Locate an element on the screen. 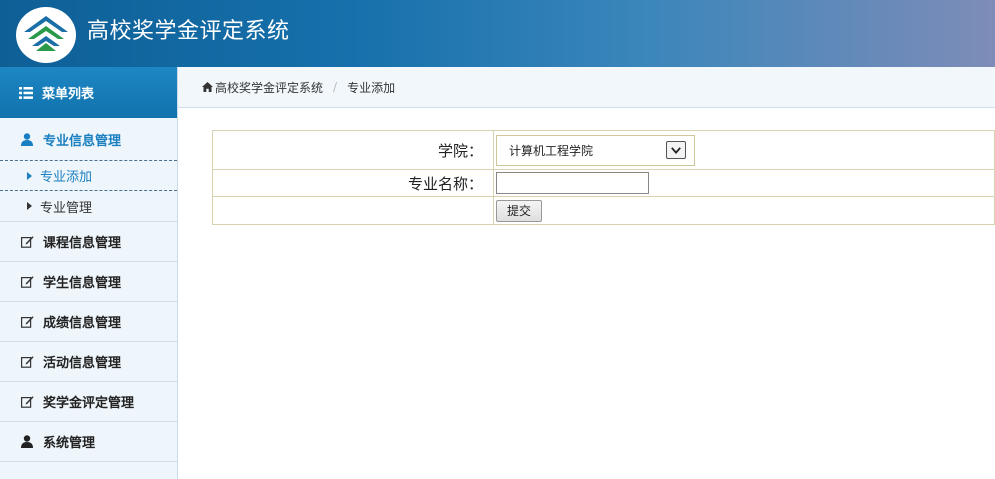 This screenshot has width=995, height=479. sidebar-item-label: 专业添加 is located at coordinates (66, 177).